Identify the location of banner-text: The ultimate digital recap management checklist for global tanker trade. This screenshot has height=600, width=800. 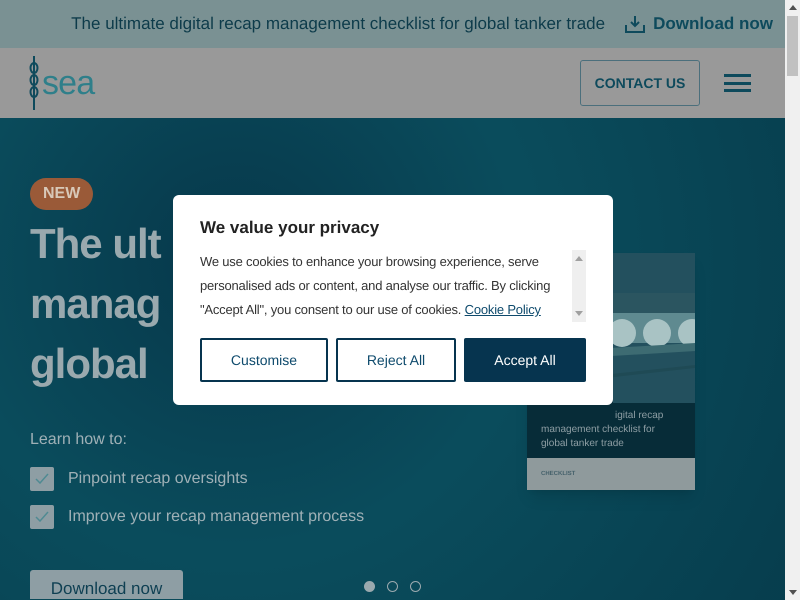
(338, 24).